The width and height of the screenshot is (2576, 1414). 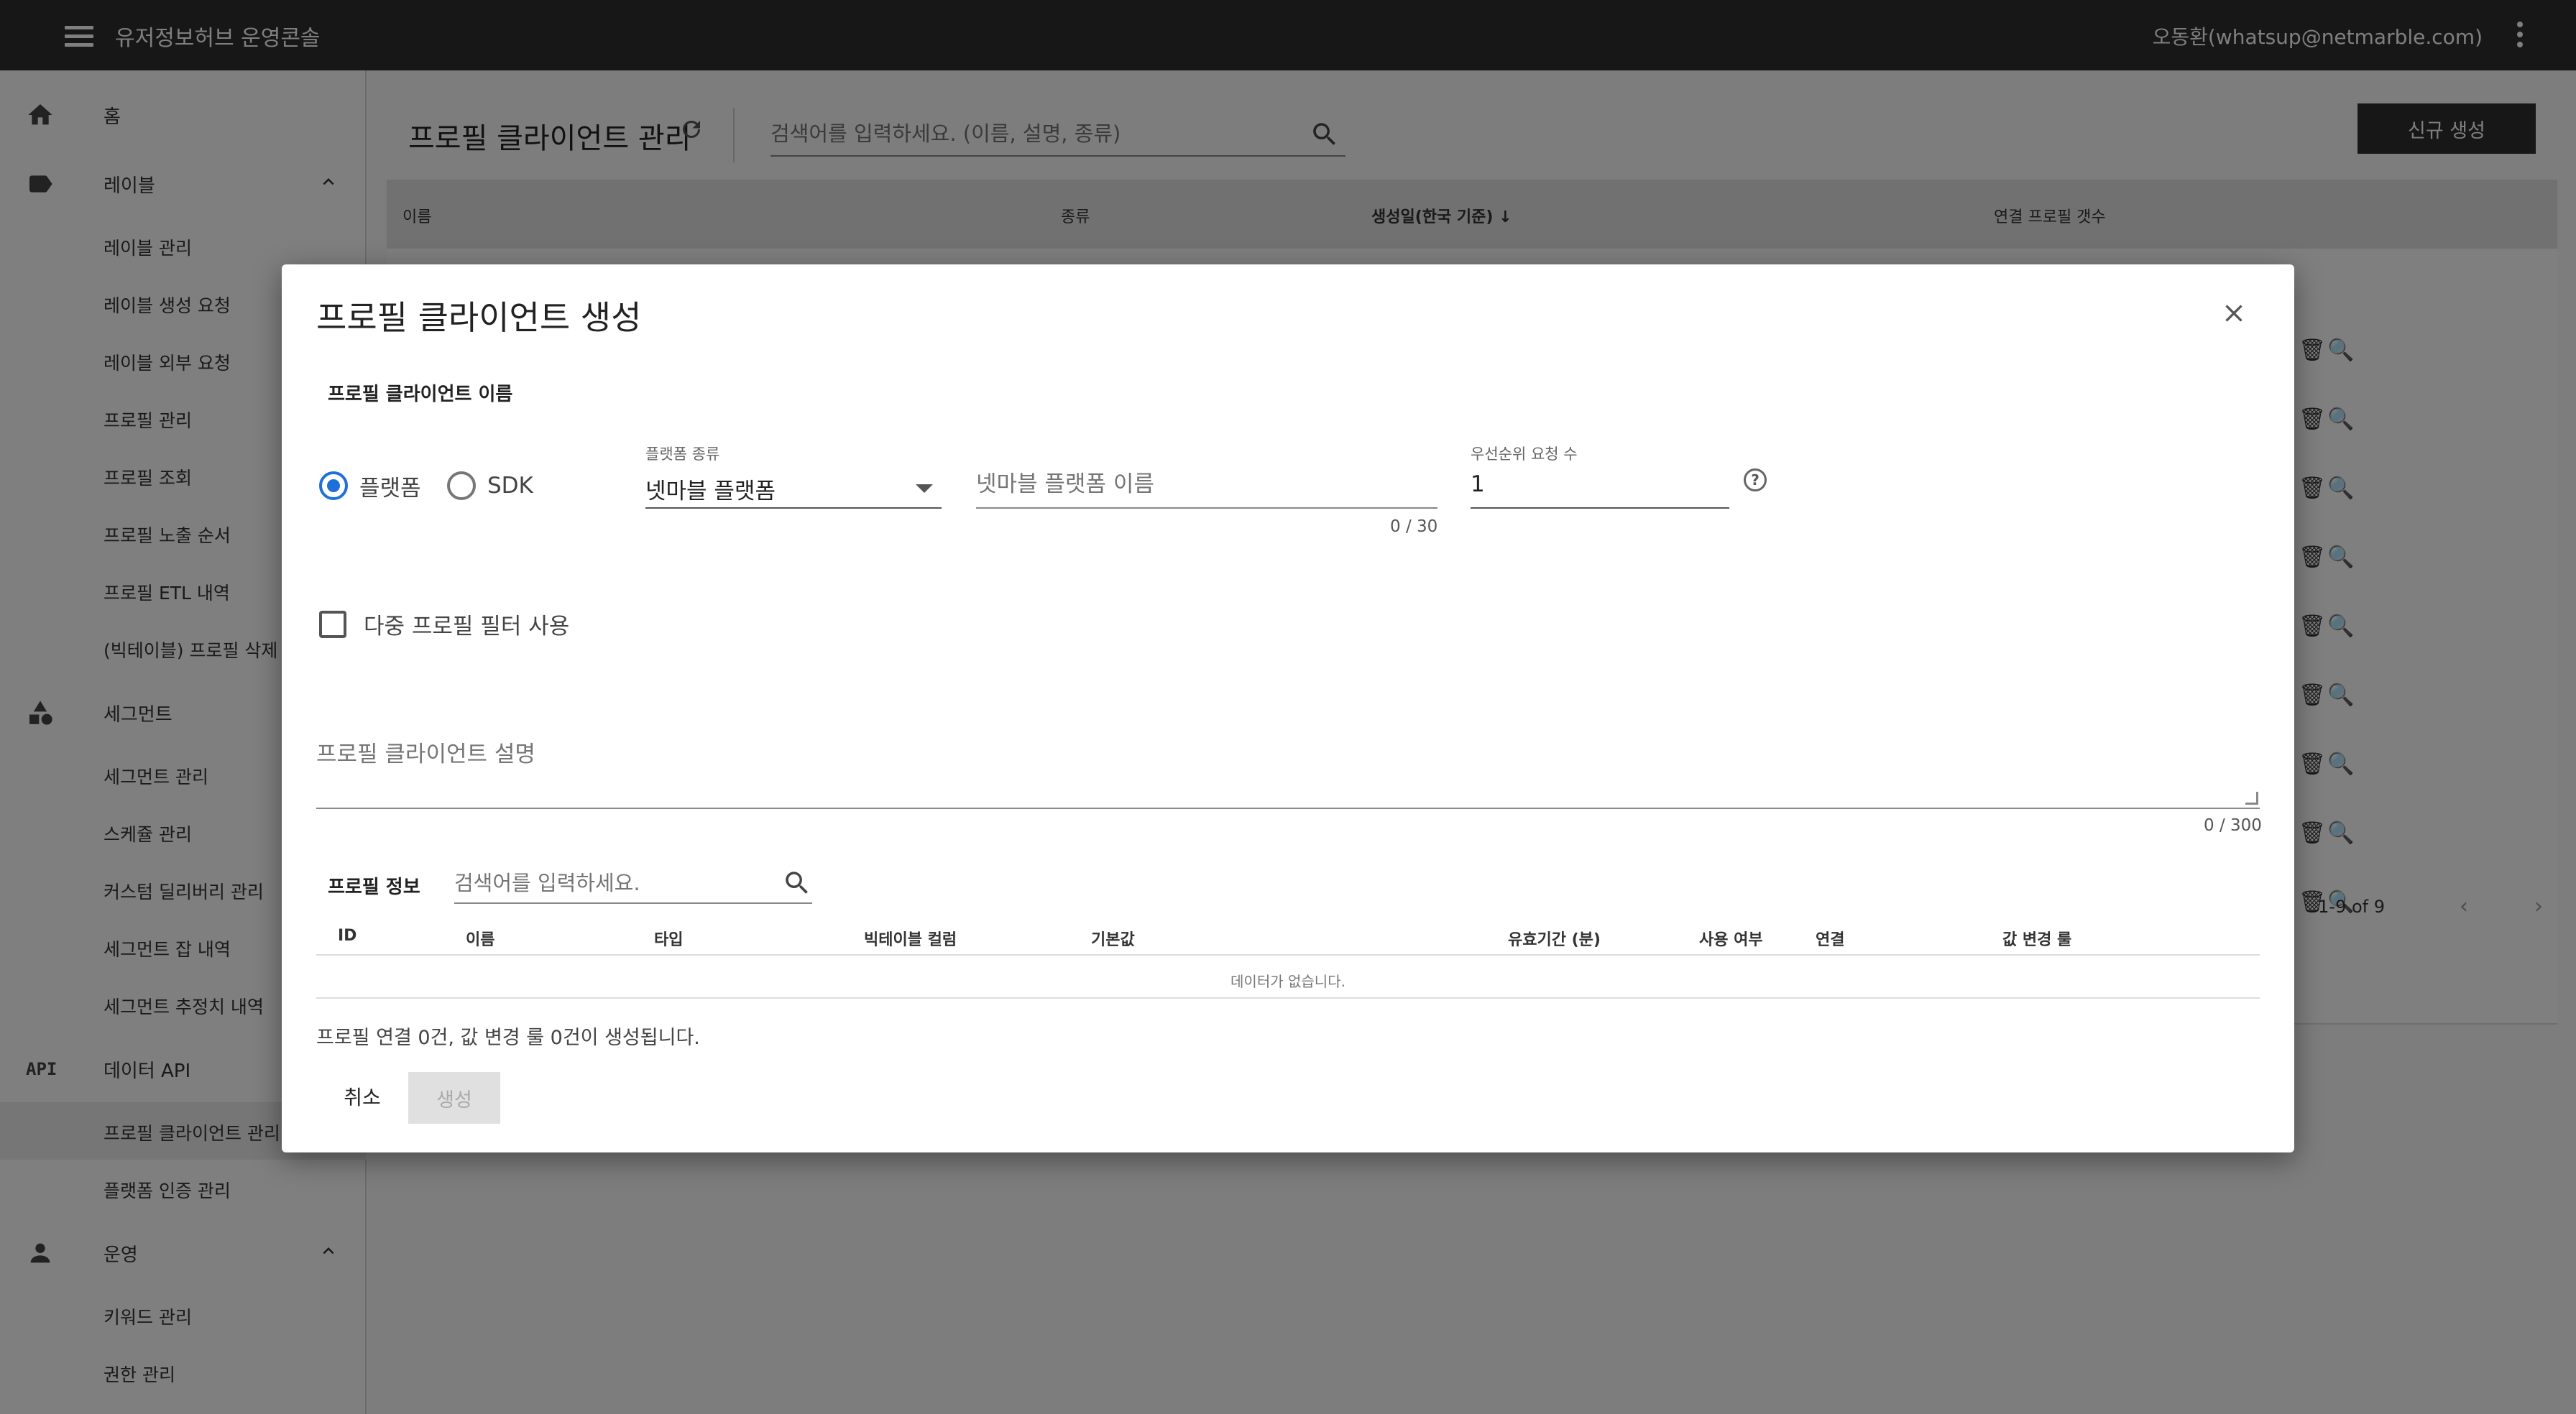 I want to click on col-link: 연결, so click(x=1830, y=940).